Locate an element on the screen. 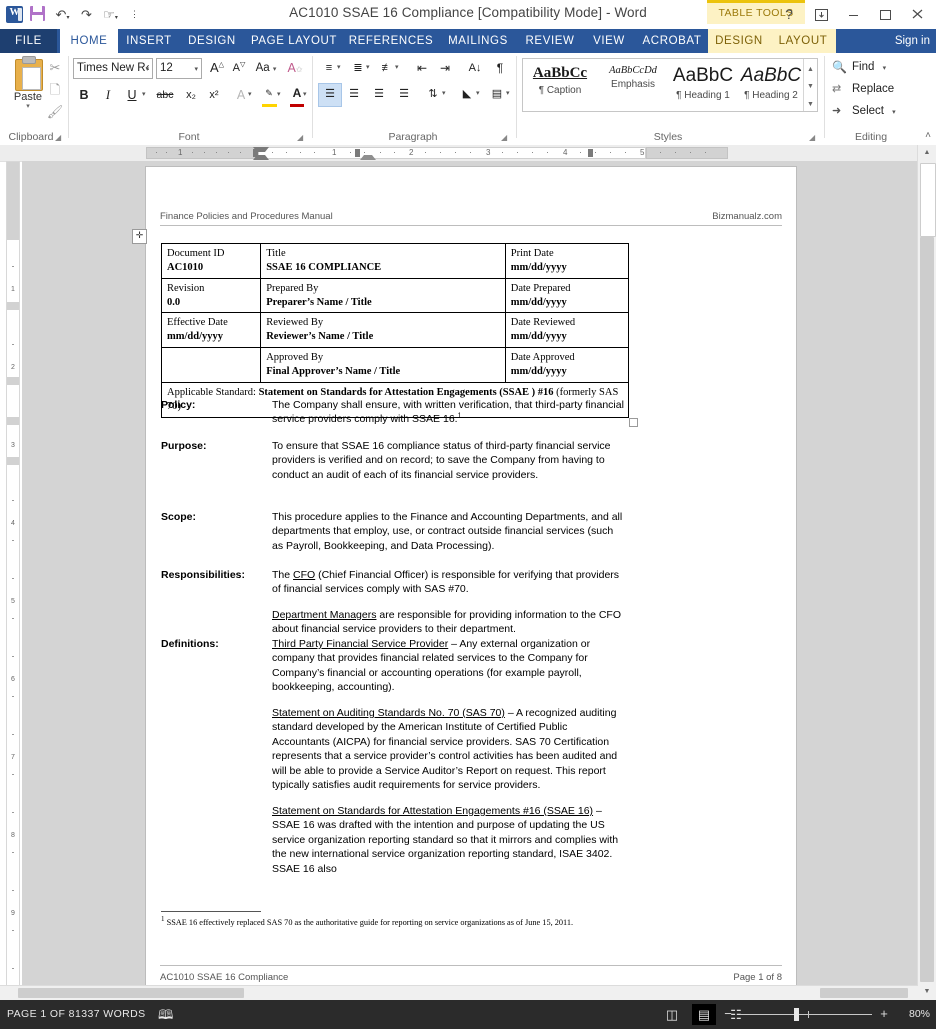 The image size is (936, 1029). text-effects-dropdown-arrow: ▾ is located at coordinates (250, 95).